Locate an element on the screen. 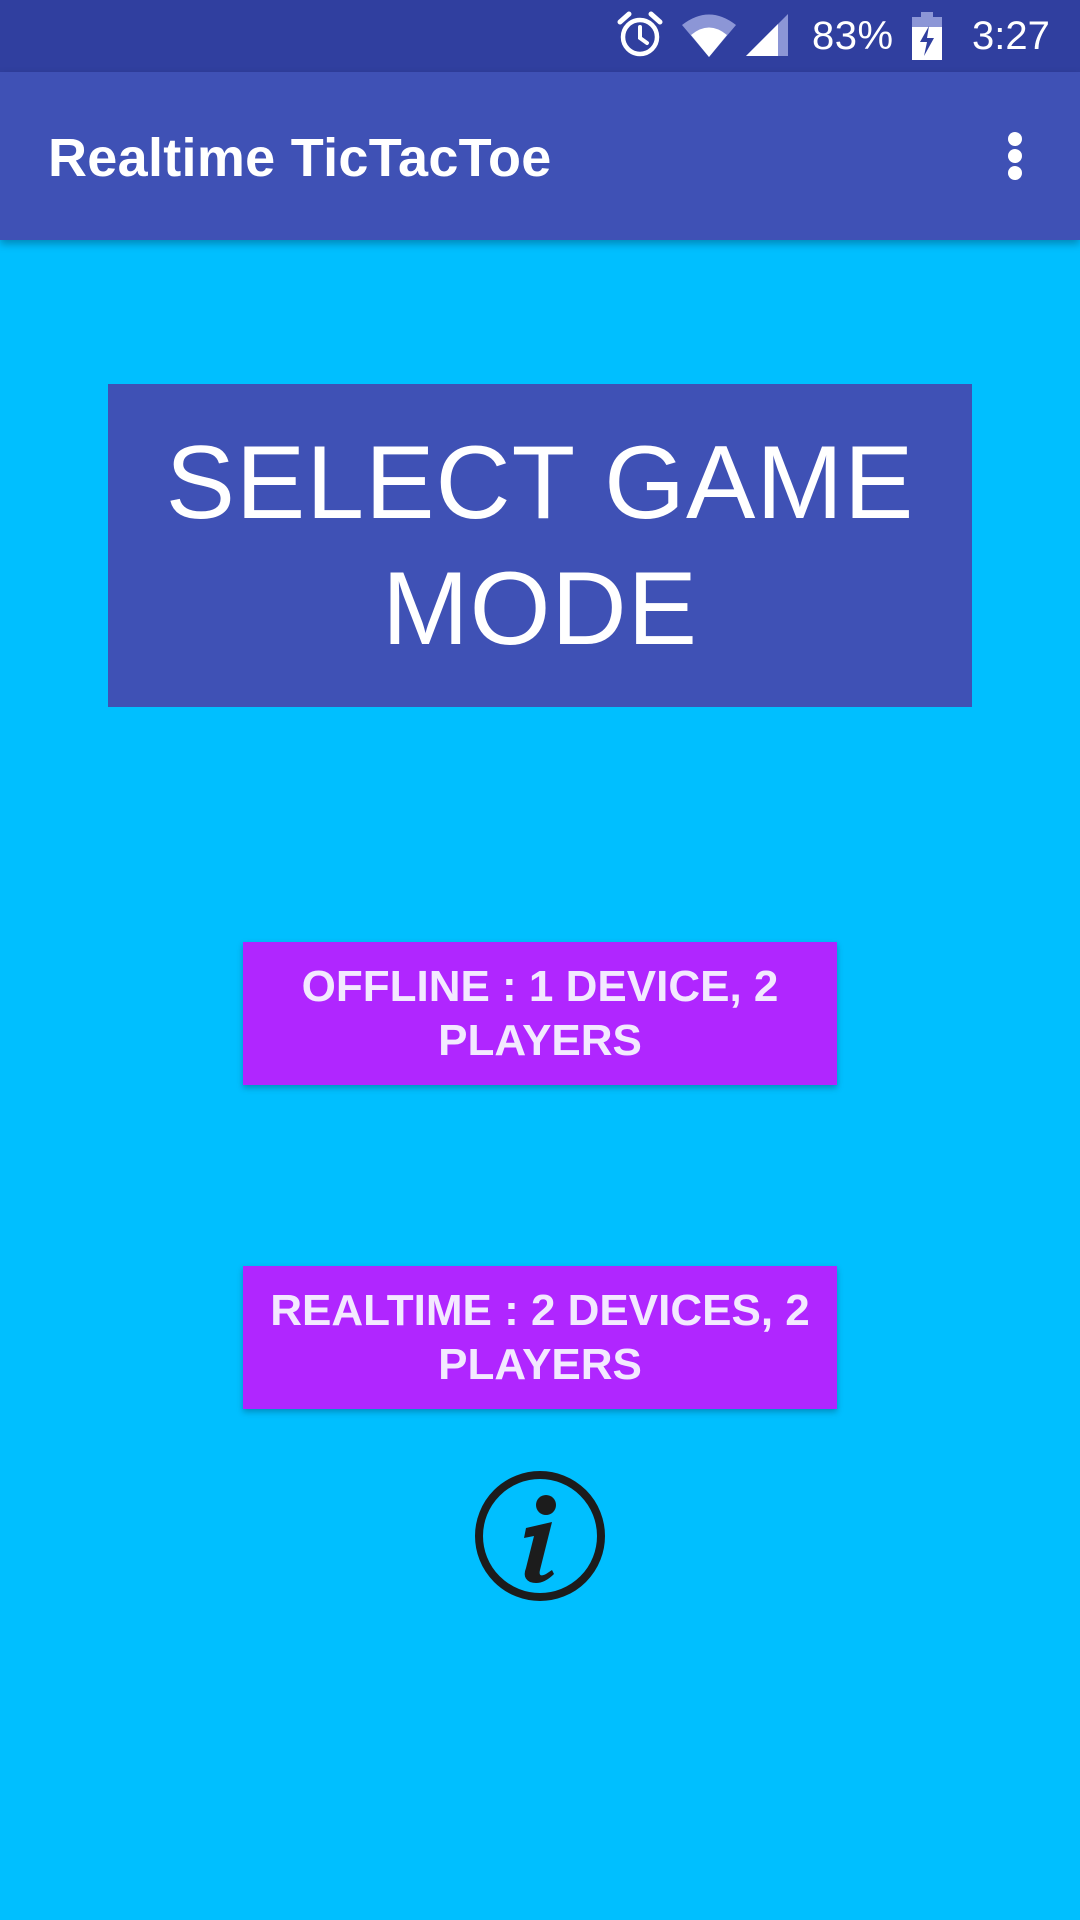  wifi-icon is located at coordinates (709, 37).